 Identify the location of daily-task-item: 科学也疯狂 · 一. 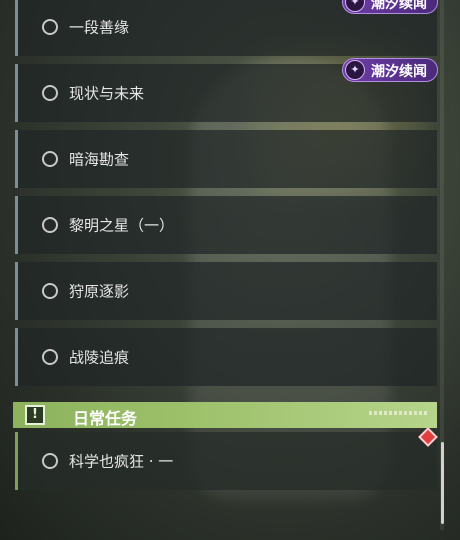
(226, 461).